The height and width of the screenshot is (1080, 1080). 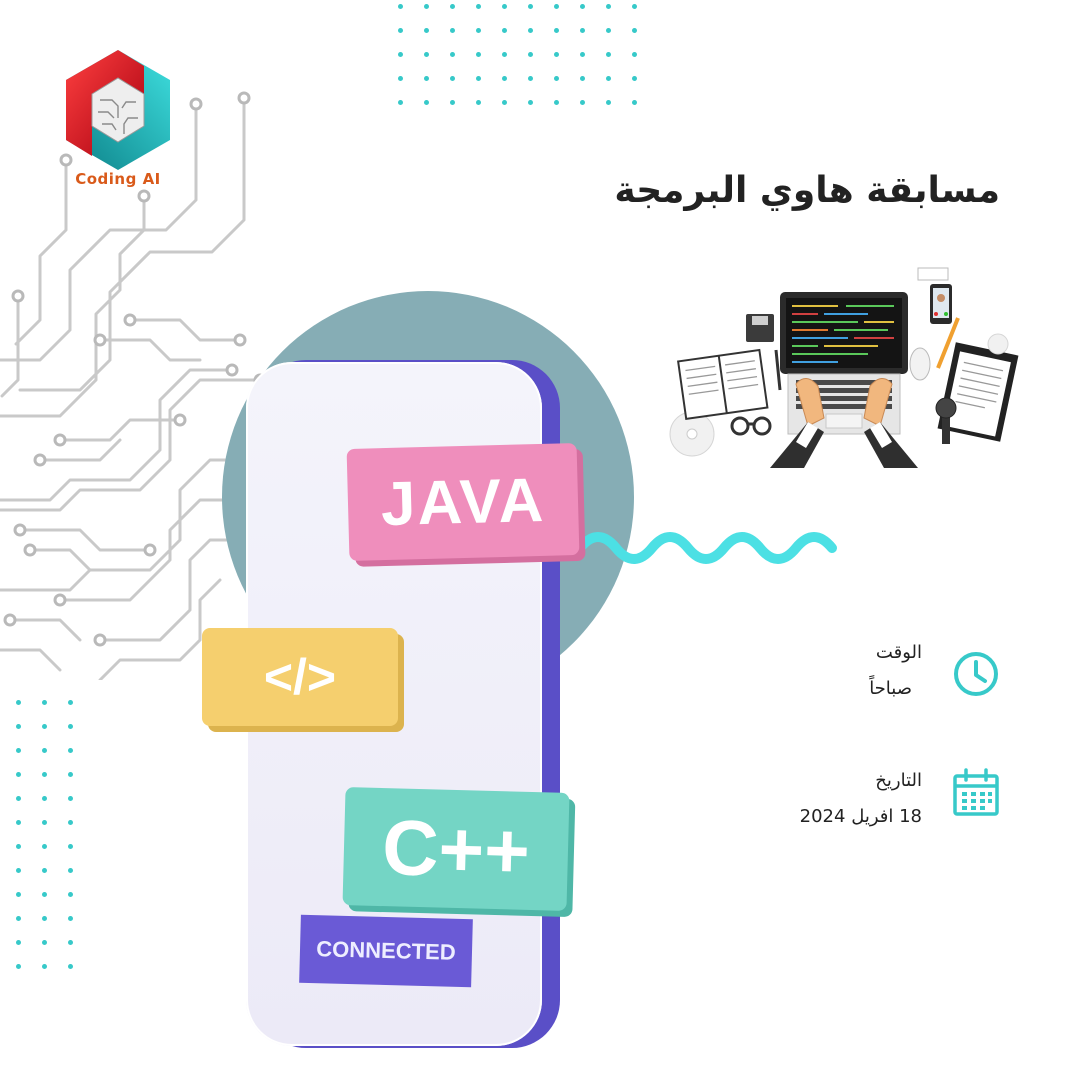 What do you see at coordinates (860, 816) in the screenshot?
I see `date-value: 18 افريل 2024` at bounding box center [860, 816].